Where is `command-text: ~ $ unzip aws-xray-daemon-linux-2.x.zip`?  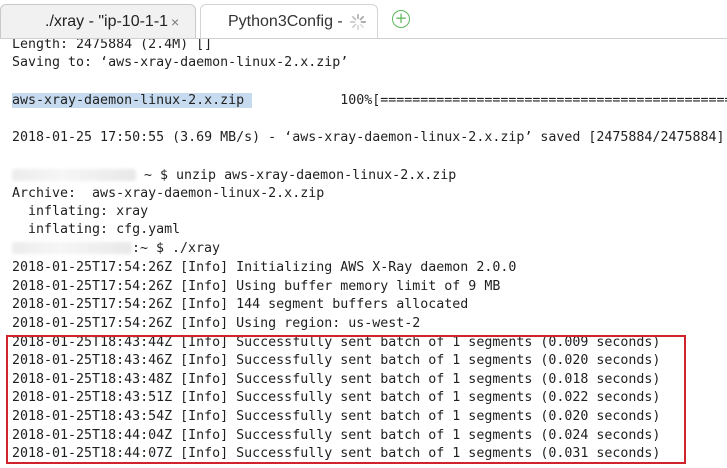
command-text: ~ $ unzip aws-xray-daemon-linux-2.x.zip is located at coordinates (300, 175).